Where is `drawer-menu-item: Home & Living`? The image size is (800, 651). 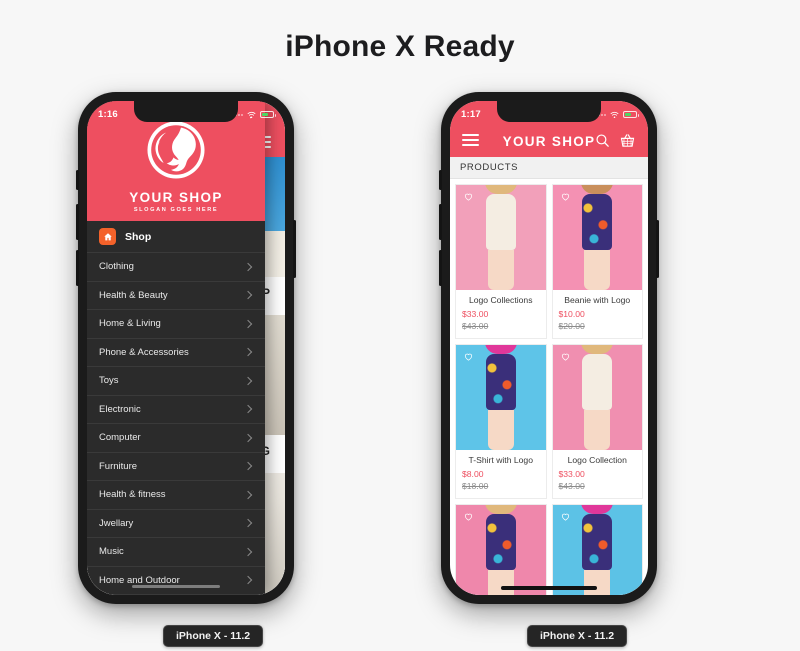 drawer-menu-item: Home & Living is located at coordinates (176, 323).